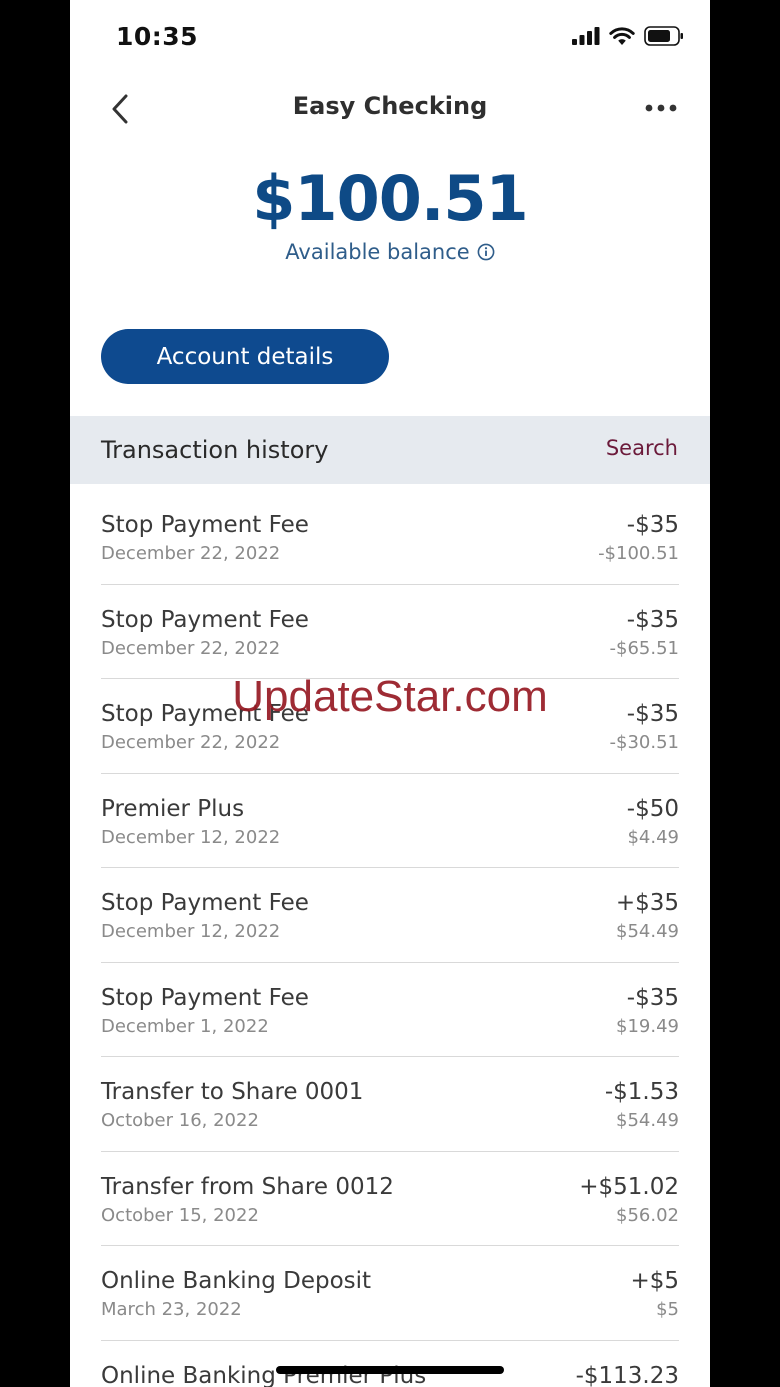  What do you see at coordinates (180, 1120) in the screenshot?
I see `transaction-date: October 16, 2022` at bounding box center [180, 1120].